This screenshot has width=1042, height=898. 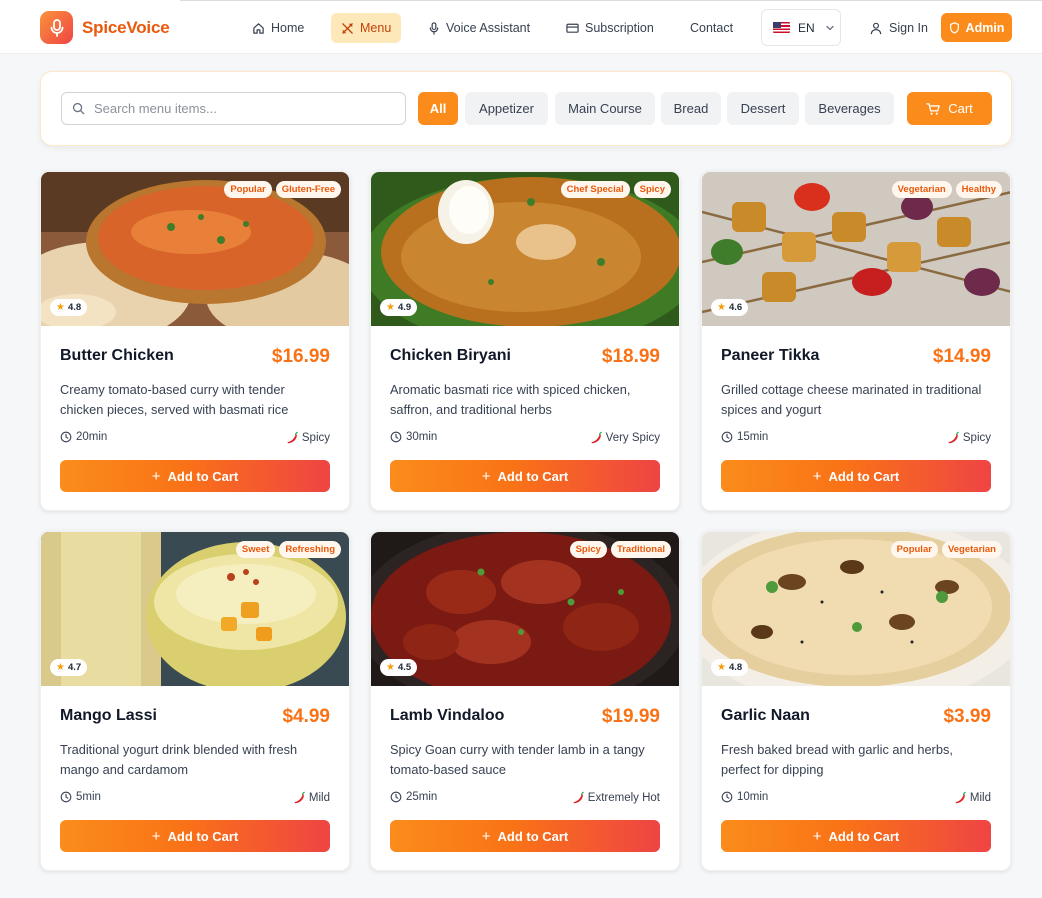 I want to click on category-chip-appetizer: Appetizer, so click(x=506, y=108).